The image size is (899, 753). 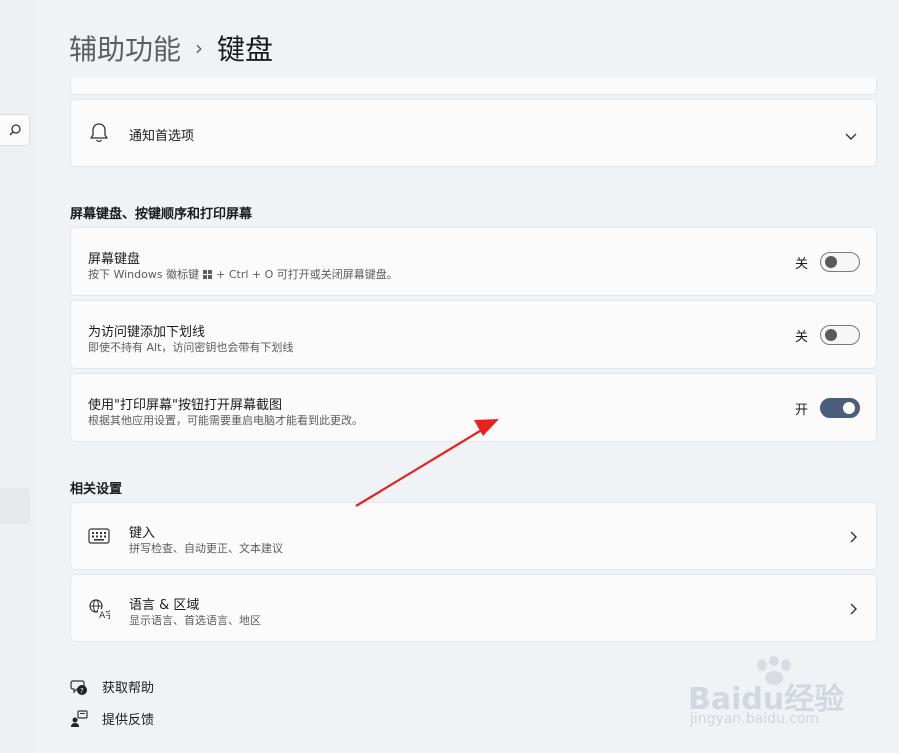 What do you see at coordinates (773, 696) in the screenshot?
I see `baidu-watermark: Baidu经验 jingyan.baidu.com` at bounding box center [773, 696].